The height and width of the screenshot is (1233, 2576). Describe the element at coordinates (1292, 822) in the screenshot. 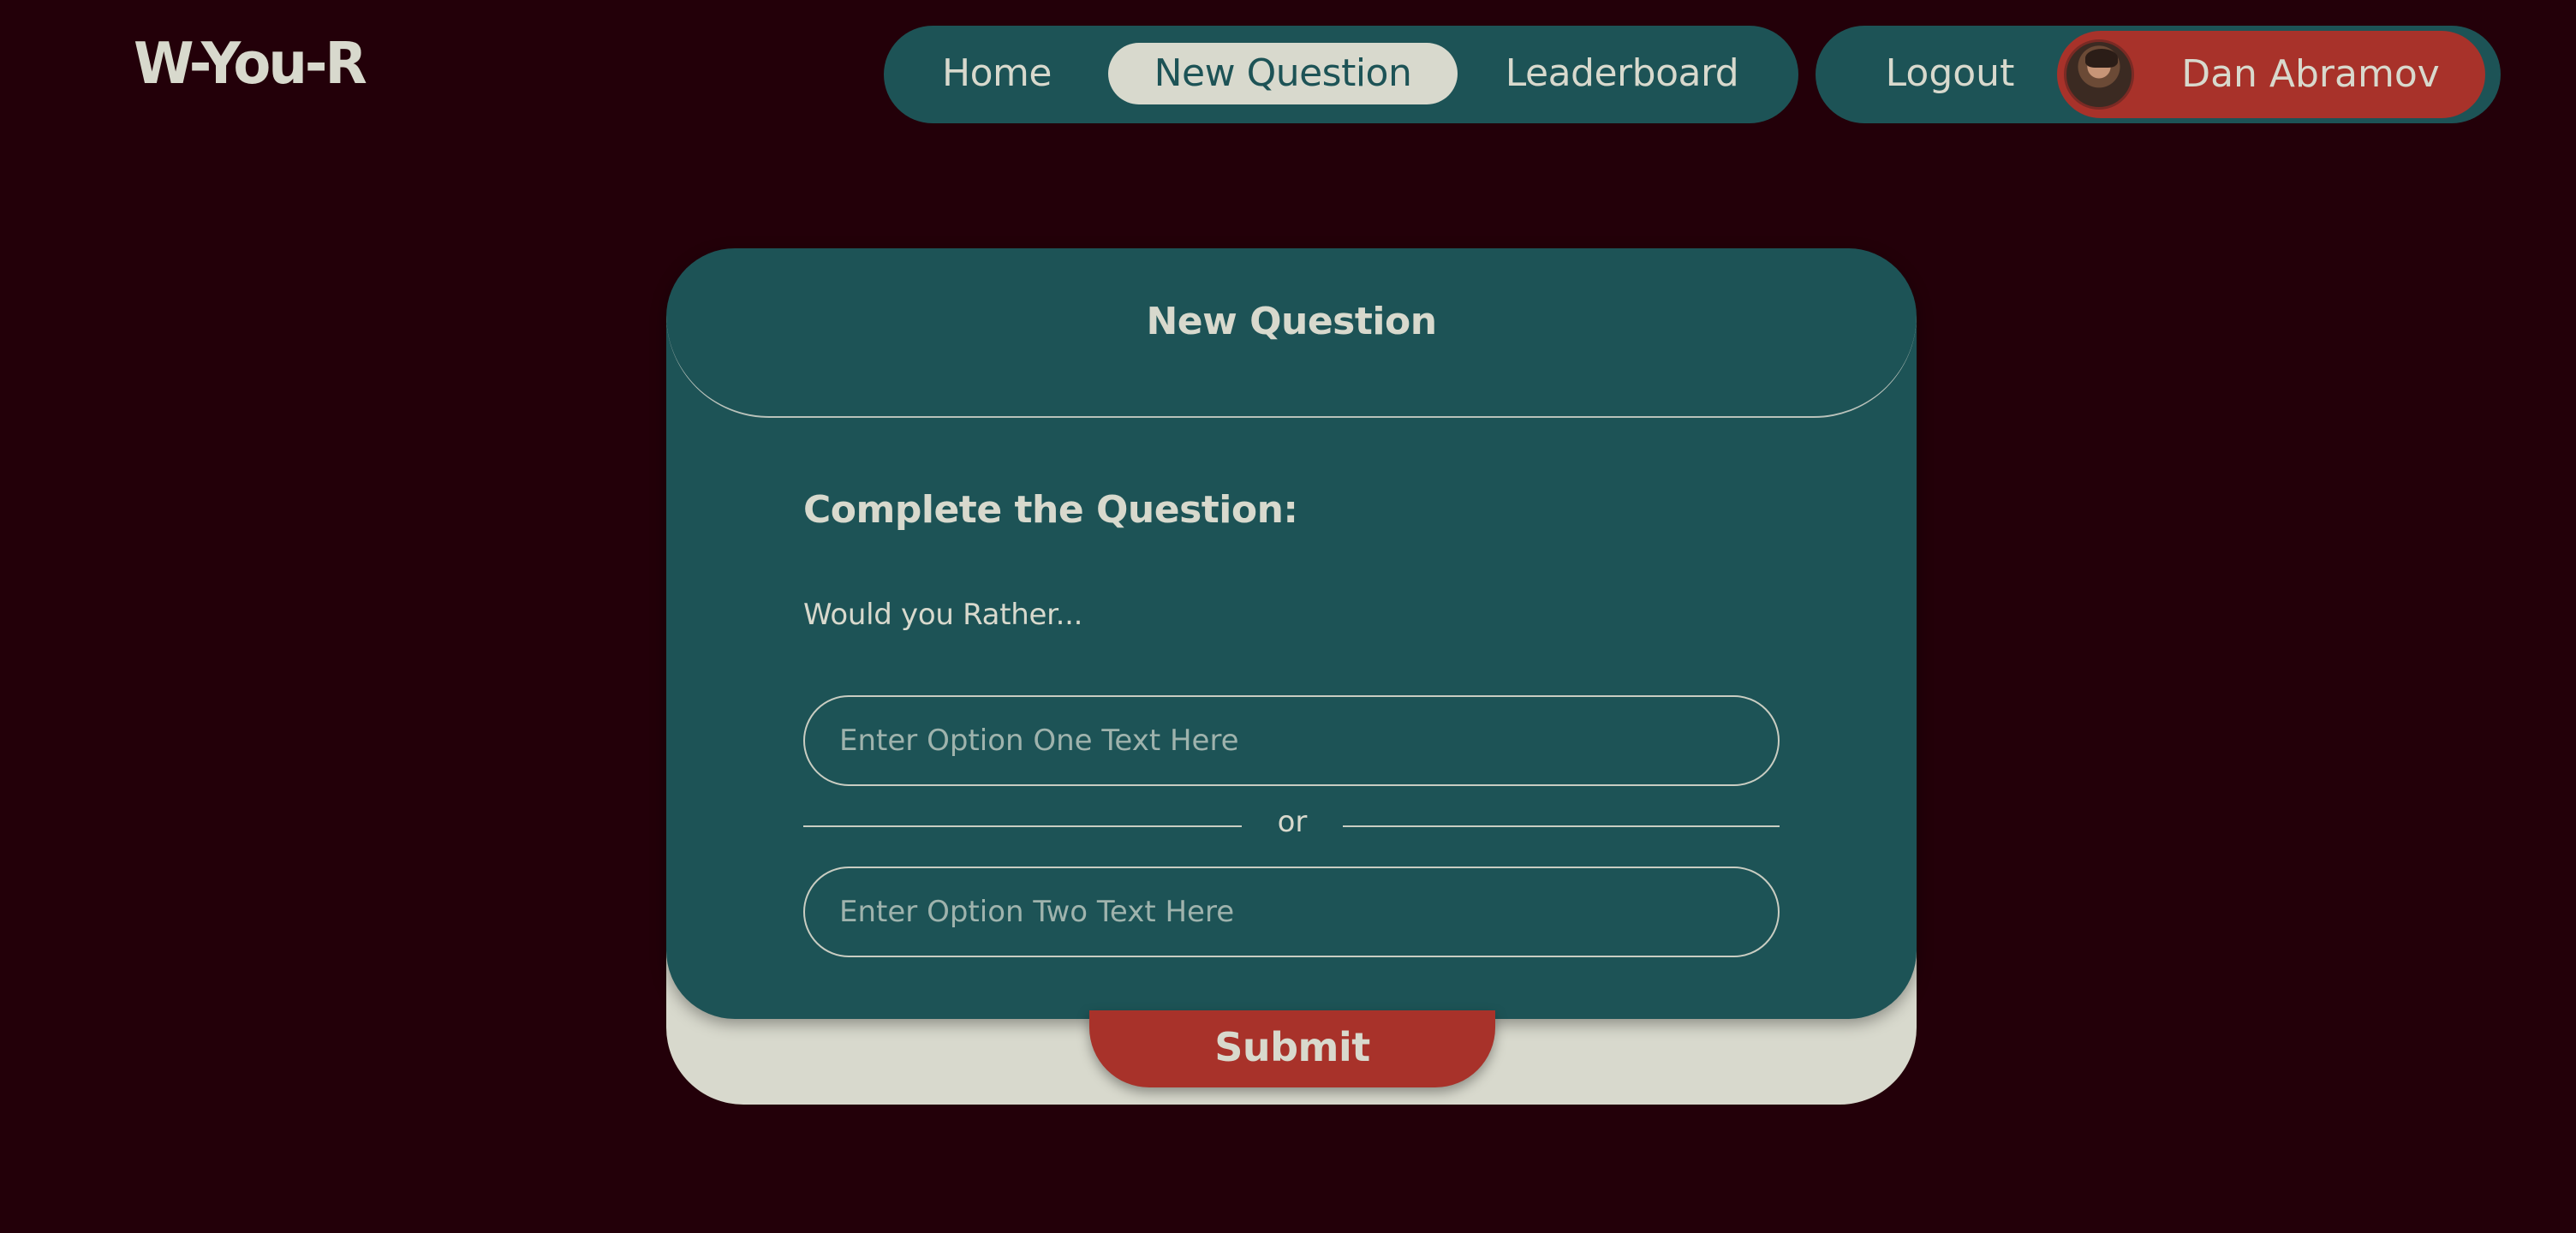

I see `divider-or-text: or` at that location.